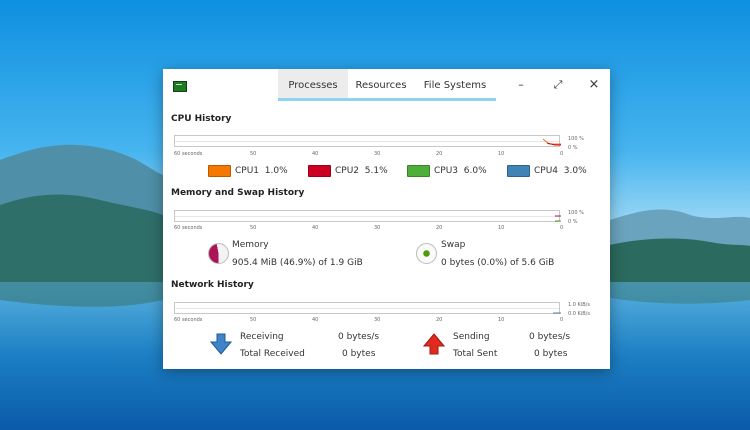 The image size is (750, 430). I want to click on cpu4-color-button, so click(518, 171).